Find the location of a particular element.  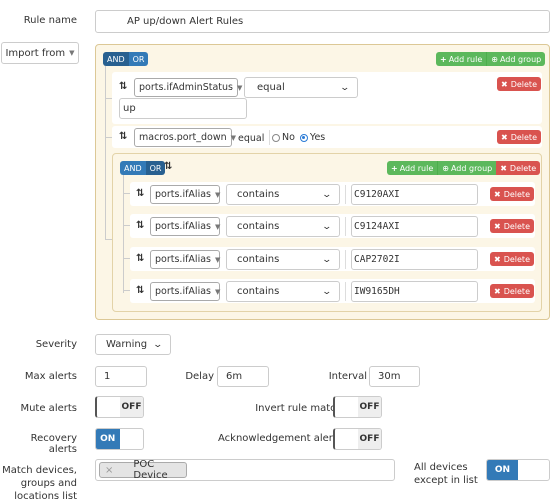

recovery-alerts-toggle: ON is located at coordinates (119, 439).